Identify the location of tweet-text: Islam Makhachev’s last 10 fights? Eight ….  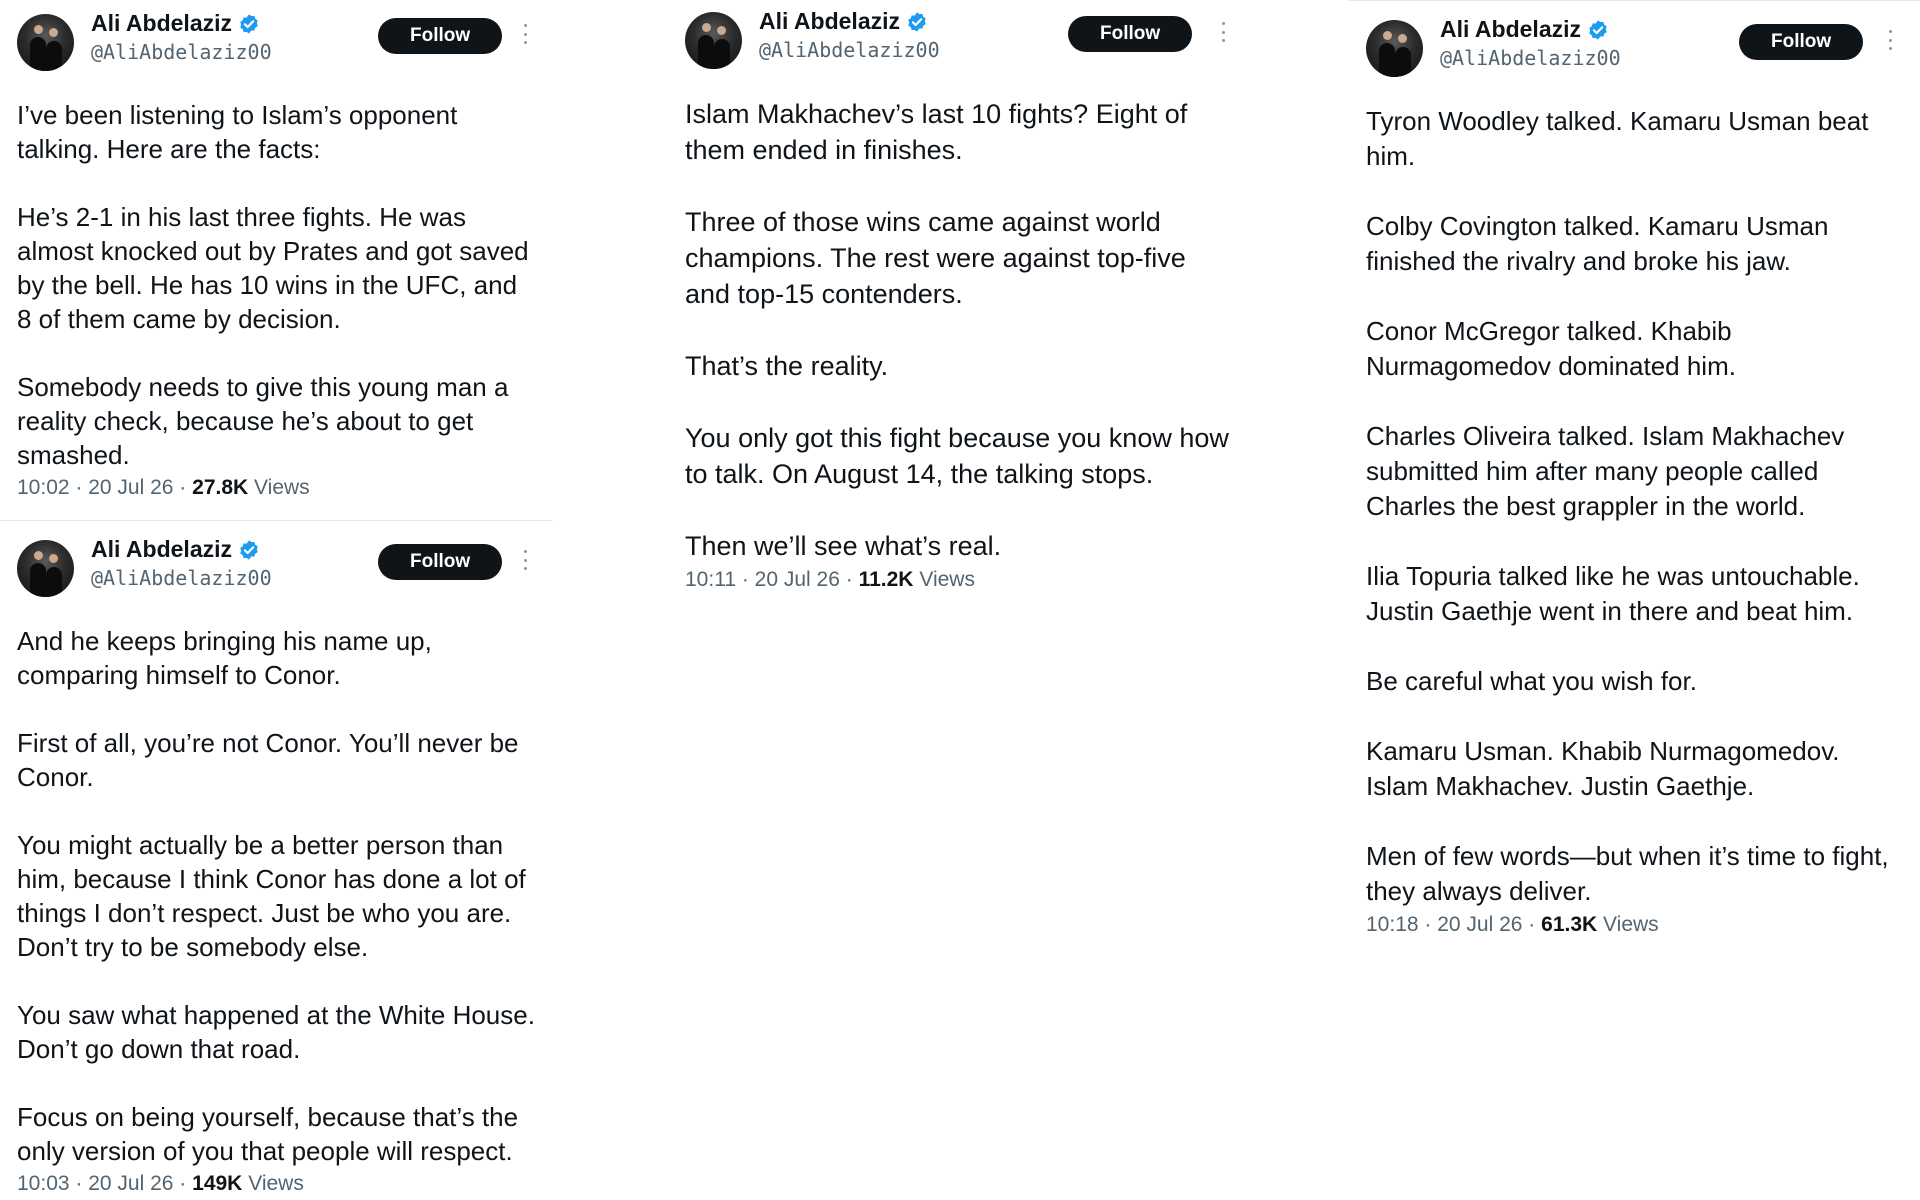
(960, 330).